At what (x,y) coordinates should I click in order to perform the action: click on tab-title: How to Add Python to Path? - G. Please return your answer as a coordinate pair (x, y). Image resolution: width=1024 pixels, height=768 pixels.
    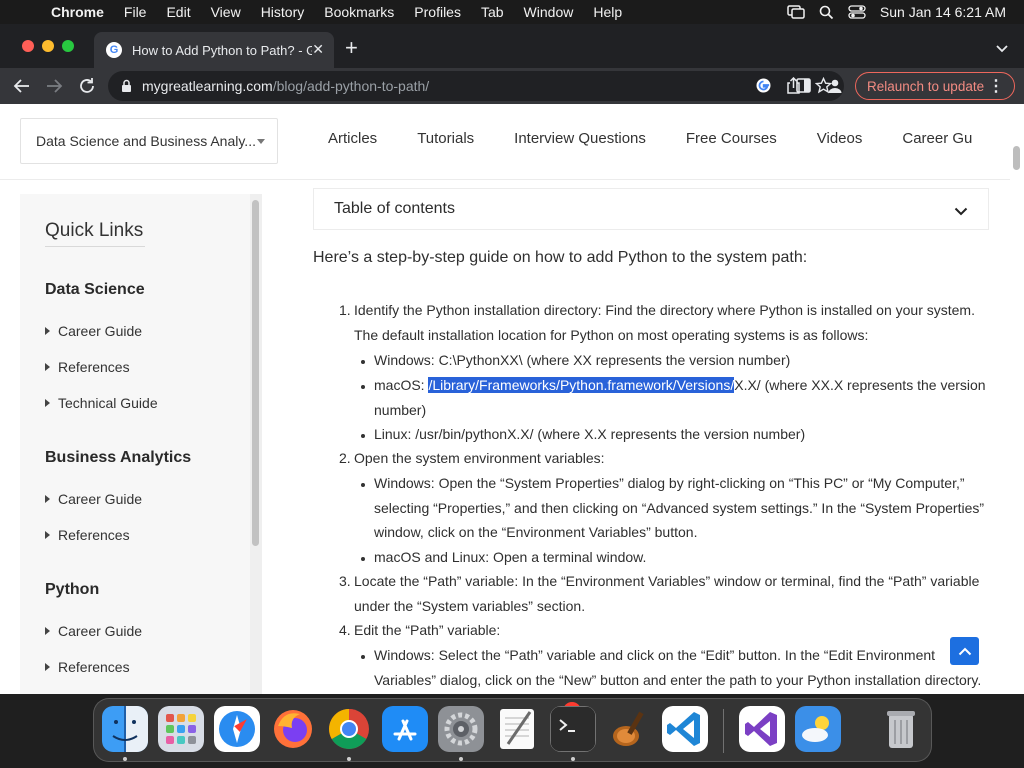
    Looking at the image, I should click on (222, 50).